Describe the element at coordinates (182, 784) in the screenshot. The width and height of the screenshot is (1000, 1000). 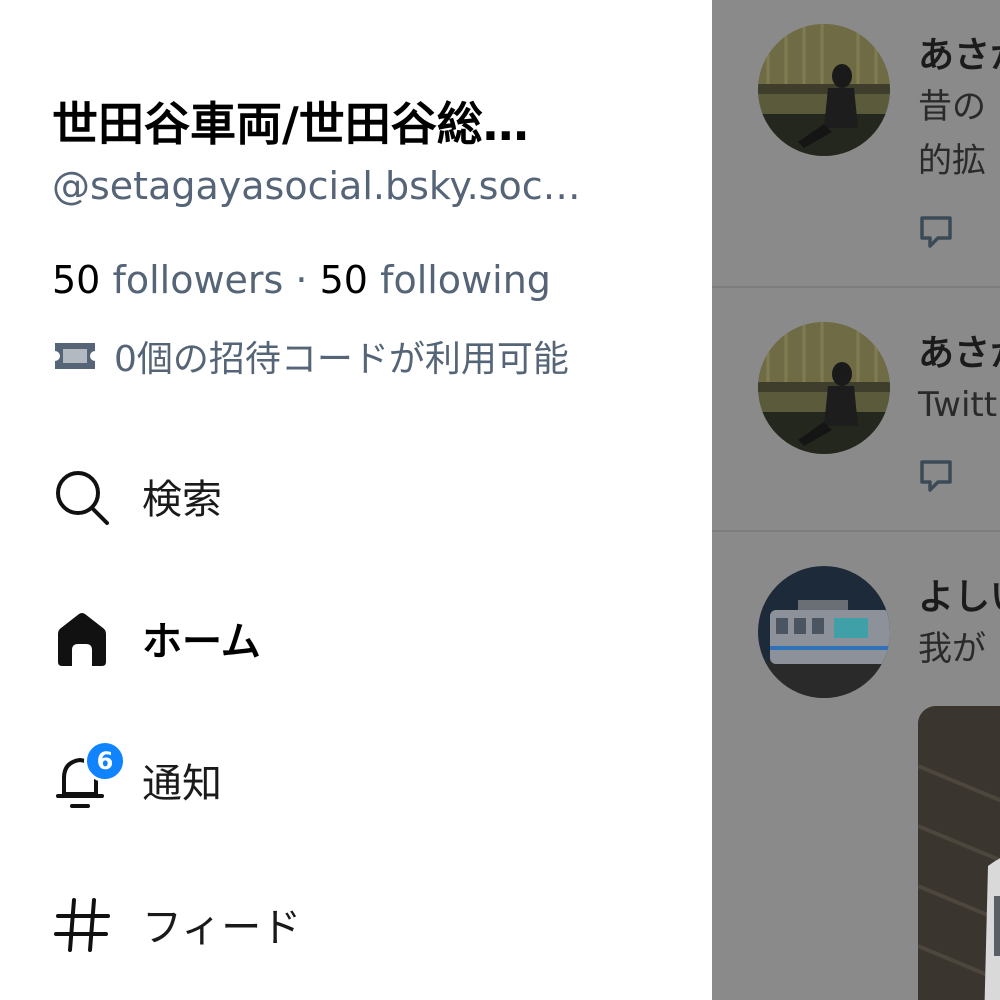
I see `nav-notifications-label: 通知` at that location.